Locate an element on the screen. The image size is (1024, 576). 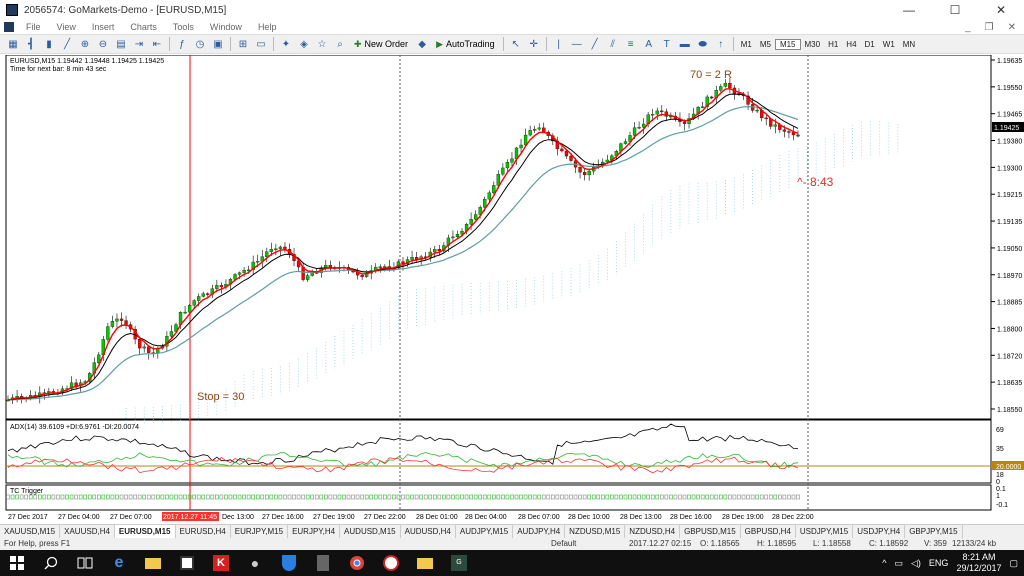
tab-audusd-h4: AUDUSD,H4 is located at coordinates (428, 532).